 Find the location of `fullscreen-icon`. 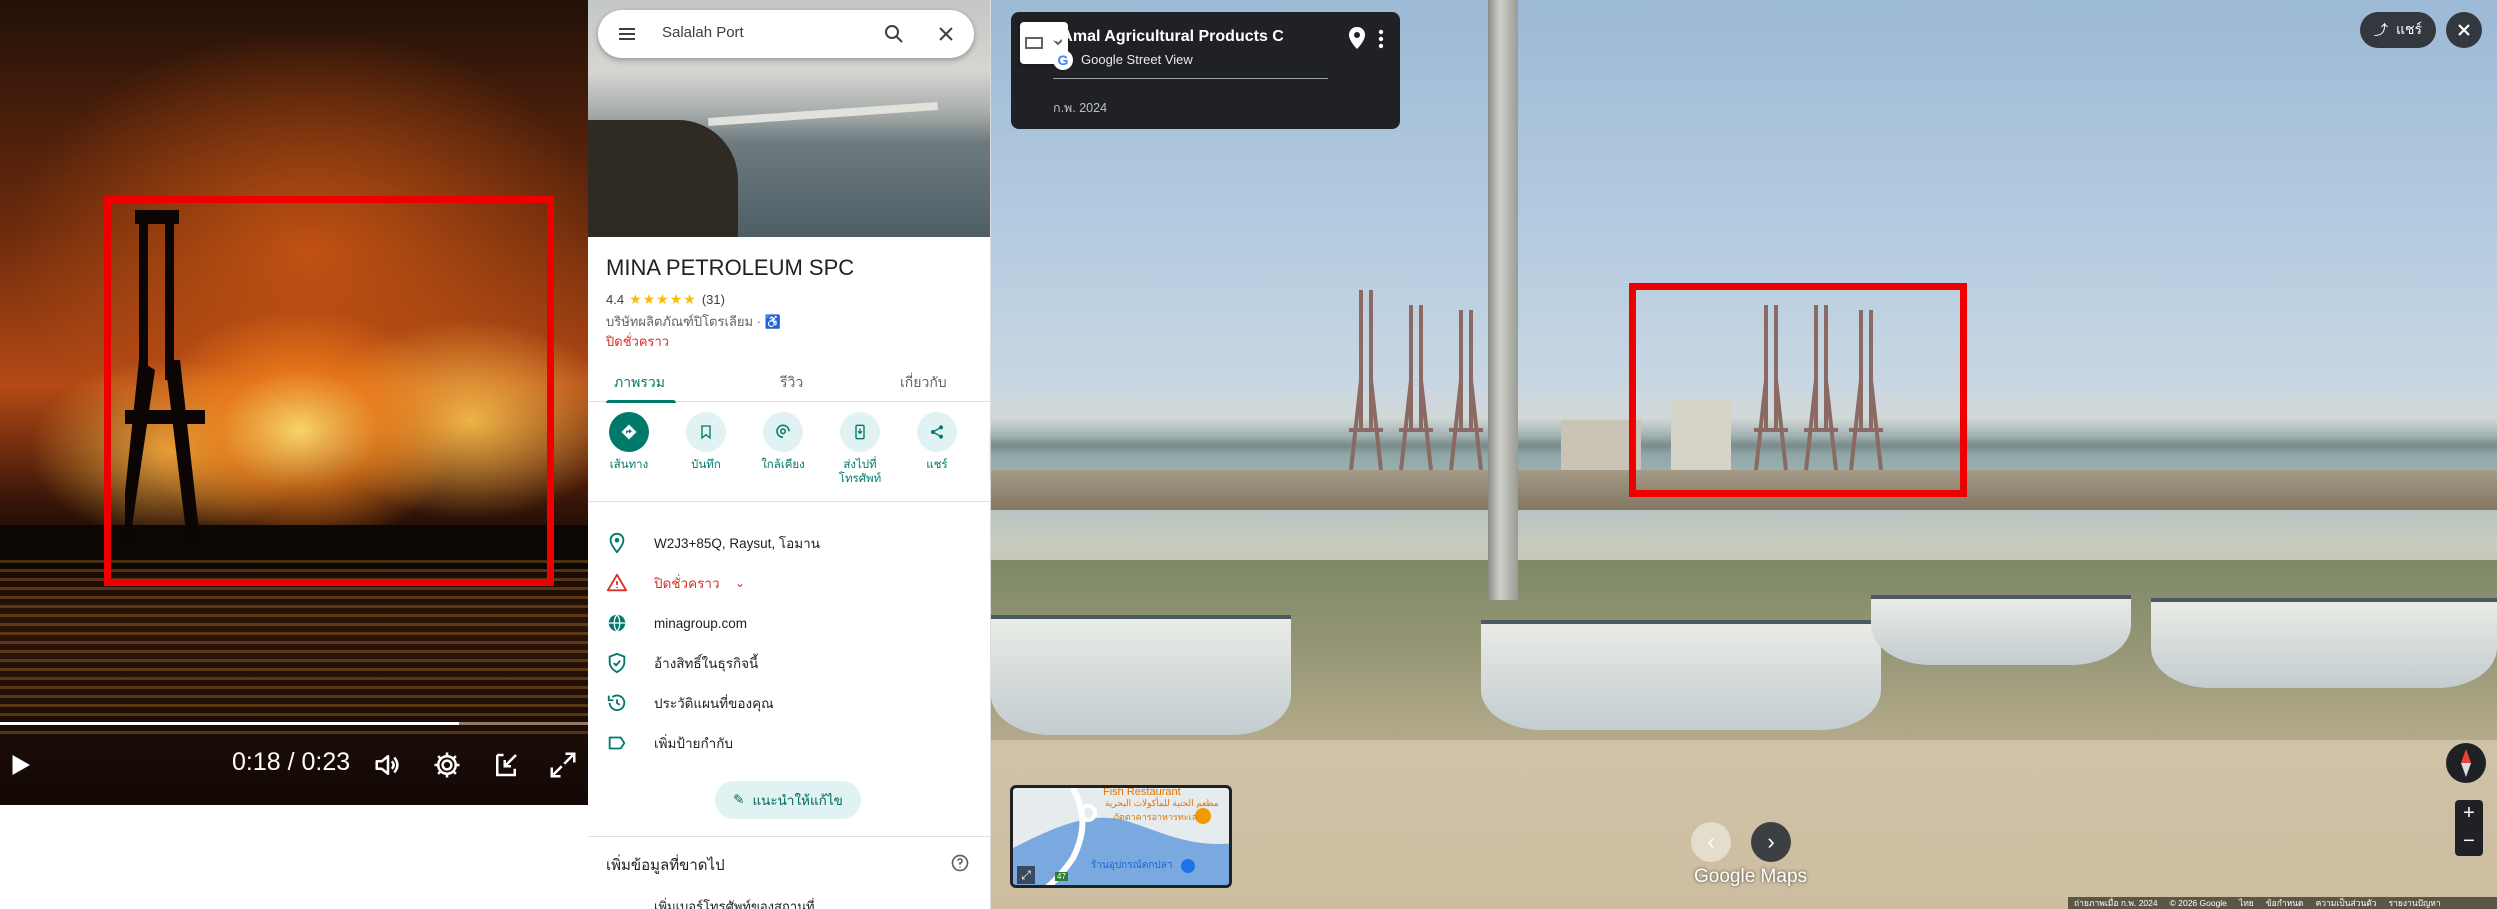

fullscreen-icon is located at coordinates (563, 765).